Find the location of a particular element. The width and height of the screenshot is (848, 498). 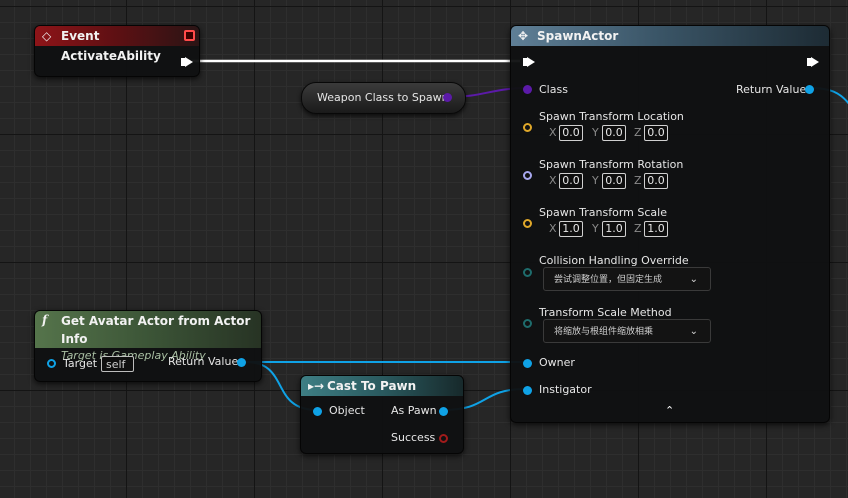

owner-label: Owner is located at coordinates (557, 362).